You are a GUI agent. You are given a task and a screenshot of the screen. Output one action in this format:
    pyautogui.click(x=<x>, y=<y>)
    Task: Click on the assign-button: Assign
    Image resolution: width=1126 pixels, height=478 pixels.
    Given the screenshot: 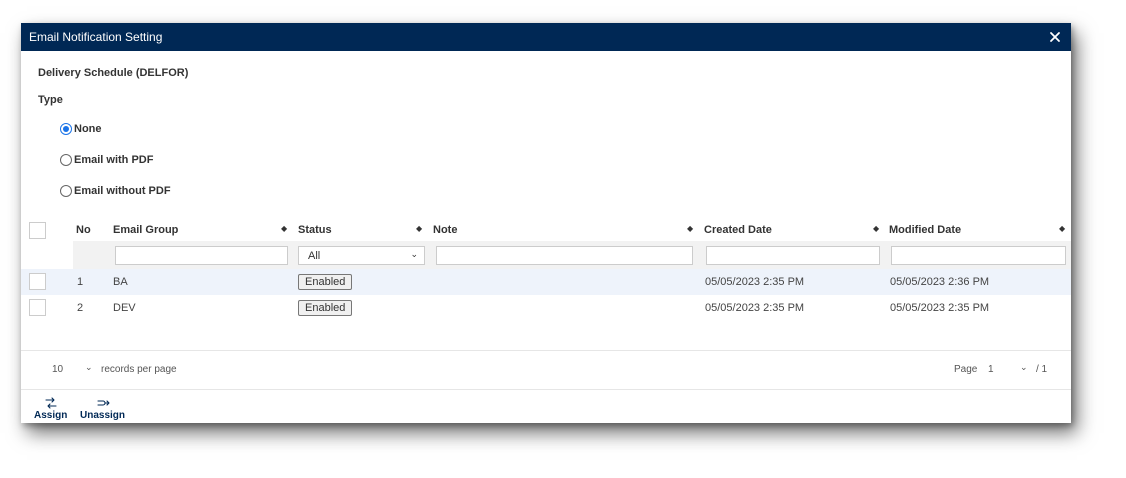 What is the action you would take?
    pyautogui.click(x=50, y=409)
    